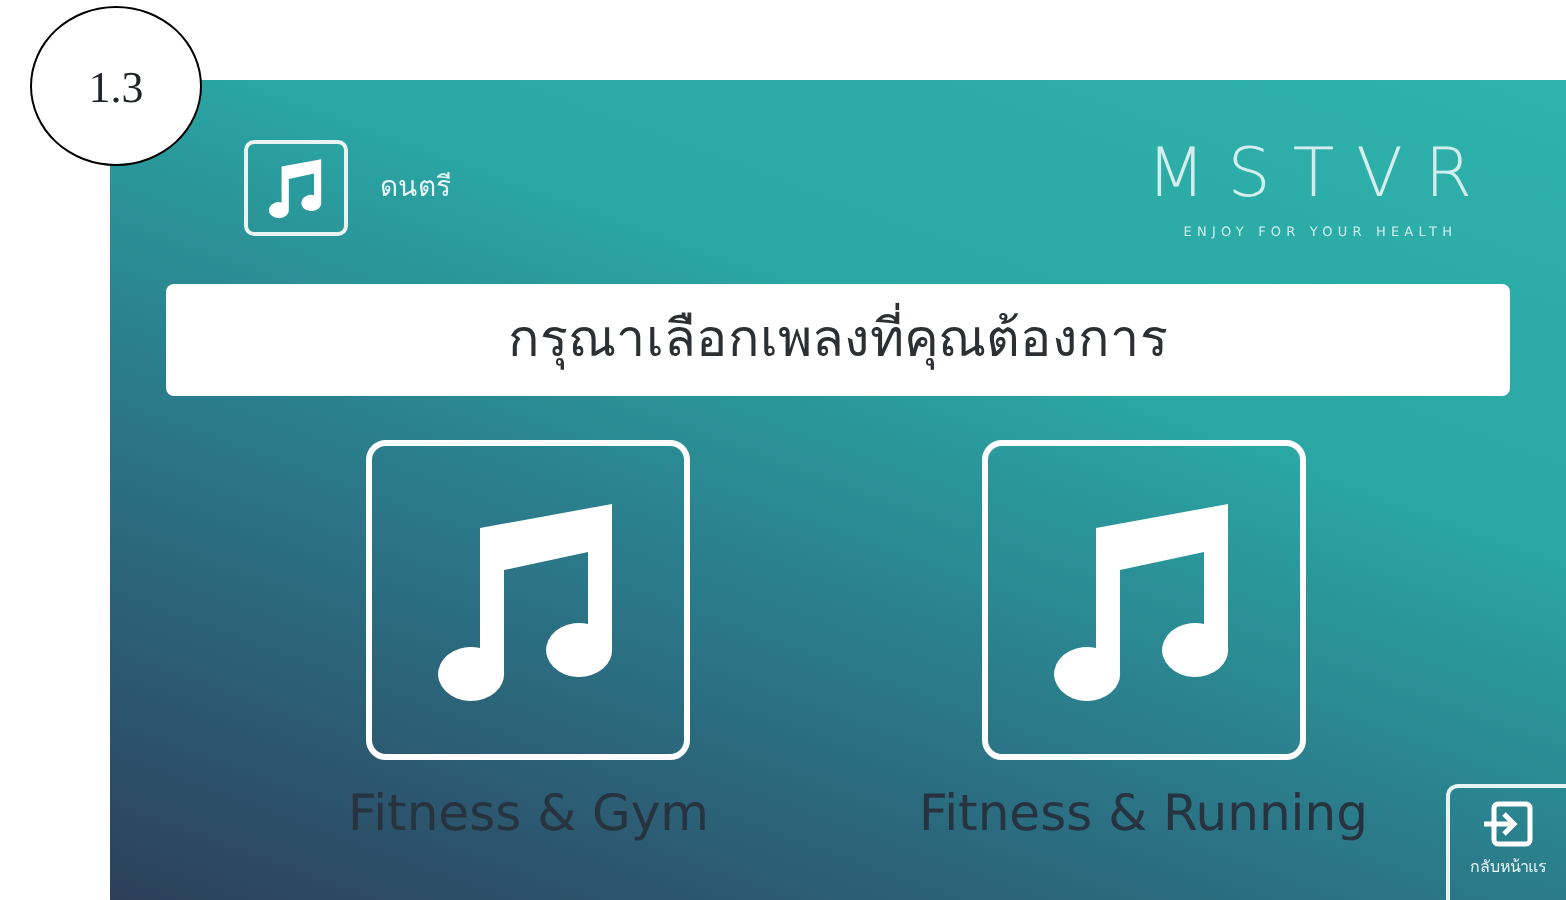  What do you see at coordinates (416, 188) in the screenshot?
I see `section-title: ดนตรี` at bounding box center [416, 188].